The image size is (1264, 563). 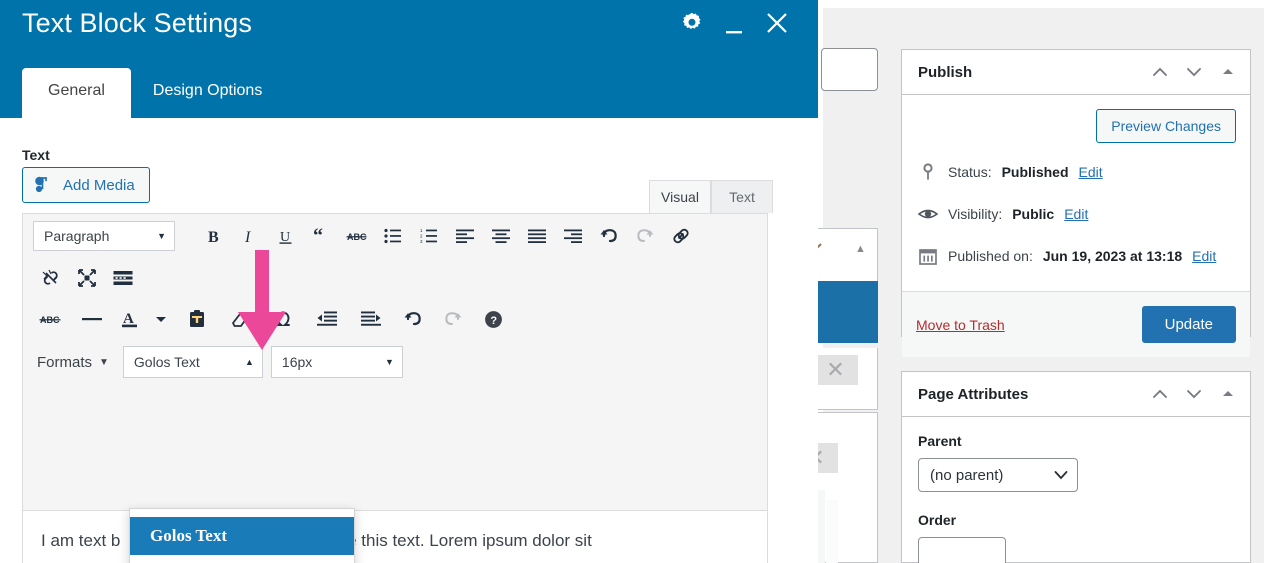 What do you see at coordinates (1061, 475) in the screenshot?
I see `chevron-down-icon` at bounding box center [1061, 475].